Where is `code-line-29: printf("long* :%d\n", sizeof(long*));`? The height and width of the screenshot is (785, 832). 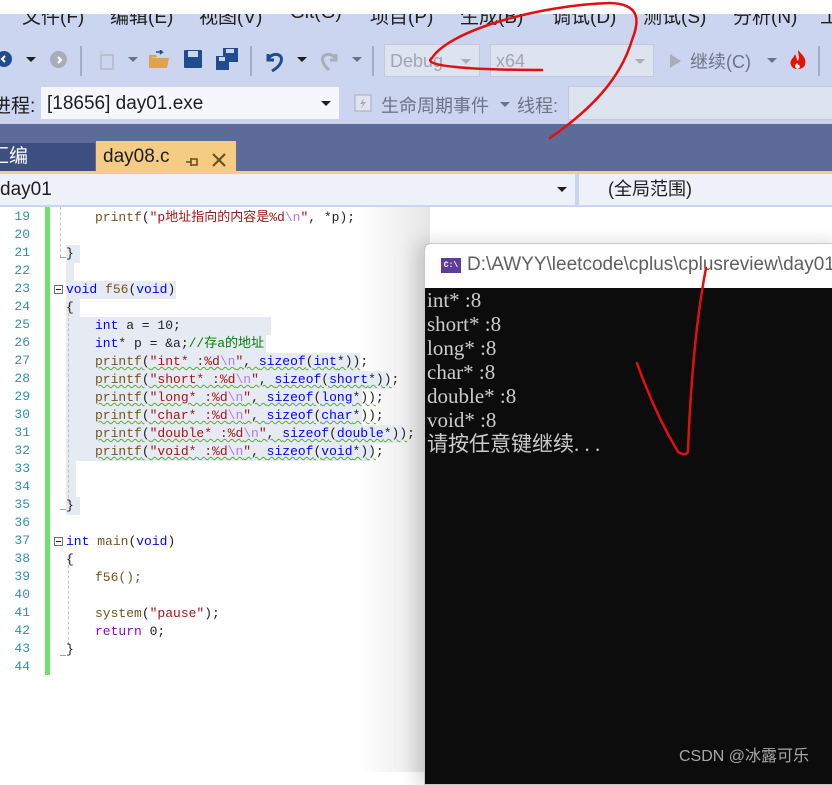 code-line-29: printf("long* :%d\n", sizeof(long*)); is located at coordinates (239, 397).